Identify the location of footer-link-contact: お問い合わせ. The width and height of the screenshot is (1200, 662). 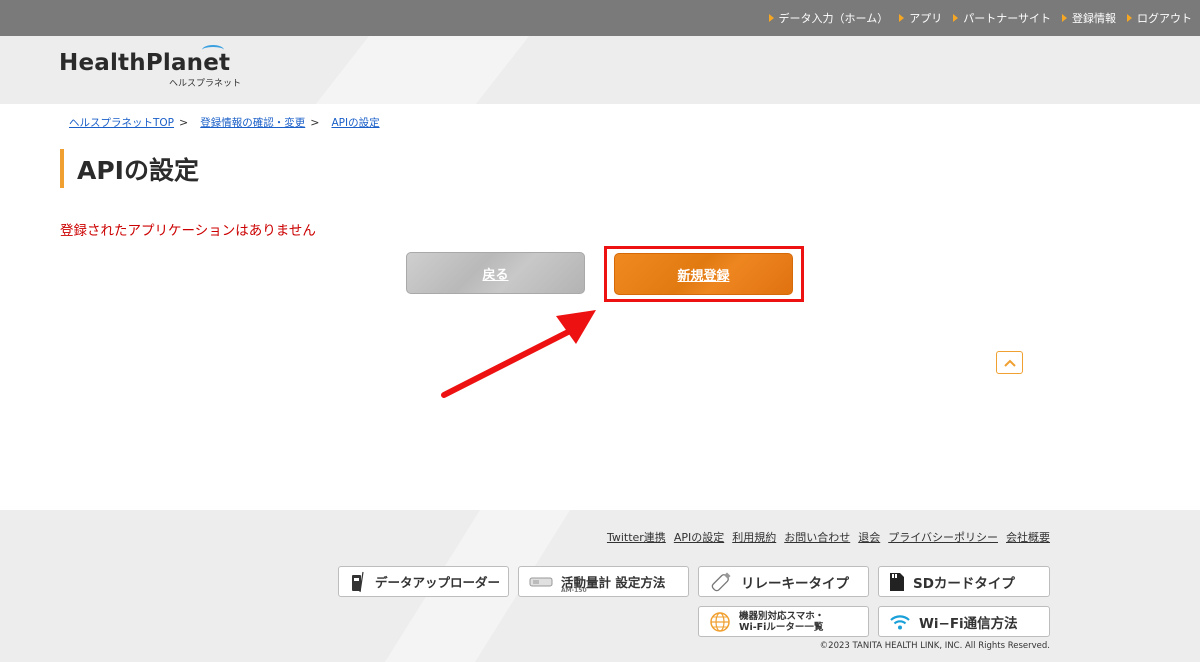
(817, 537).